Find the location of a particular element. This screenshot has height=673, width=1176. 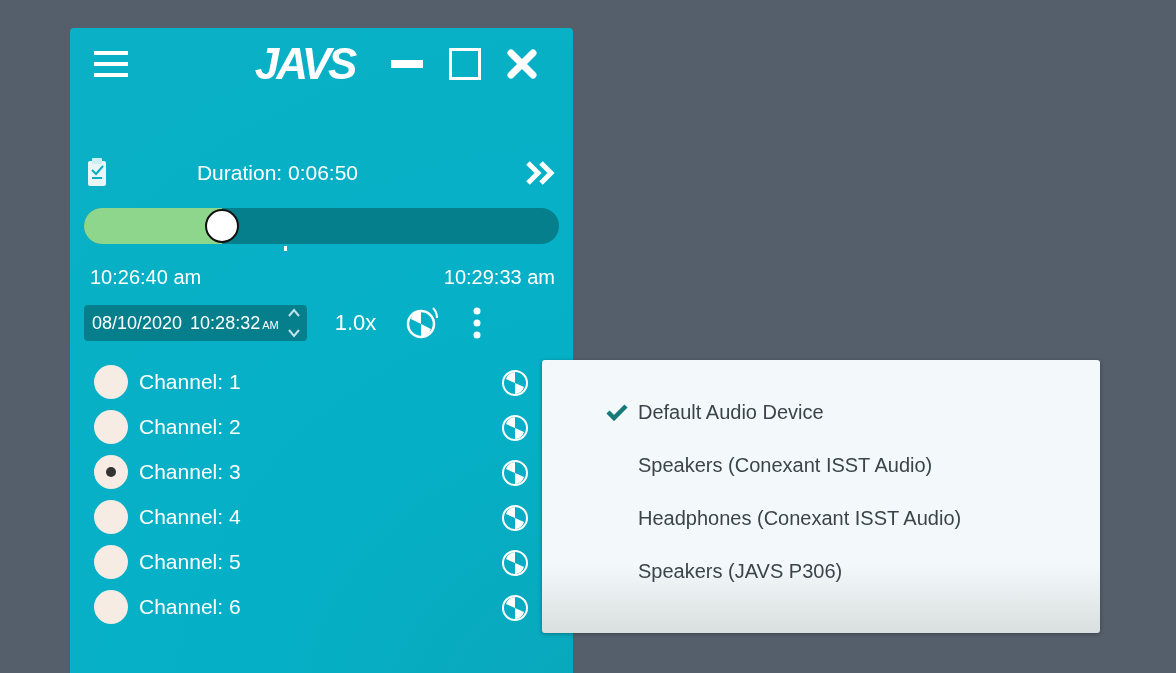

spinner-icon is located at coordinates (293, 323).